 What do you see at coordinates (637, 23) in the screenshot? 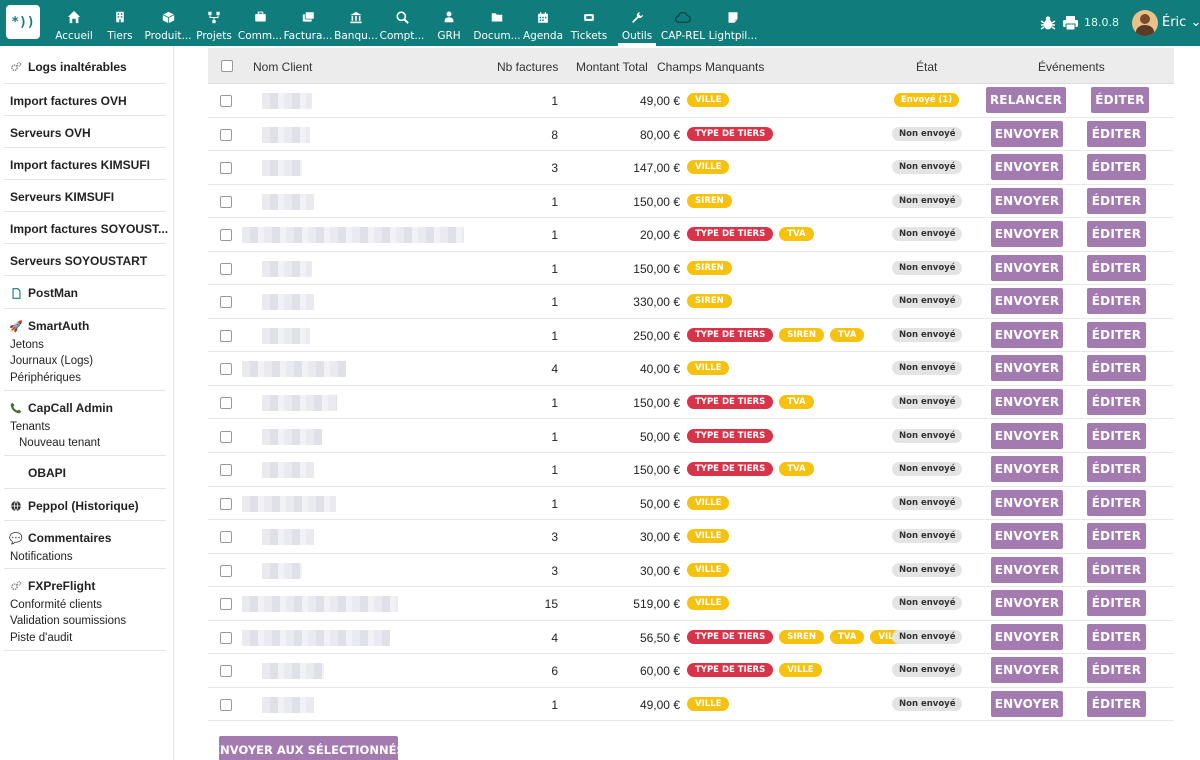
I see `menu-item-outils: Outils` at bounding box center [637, 23].